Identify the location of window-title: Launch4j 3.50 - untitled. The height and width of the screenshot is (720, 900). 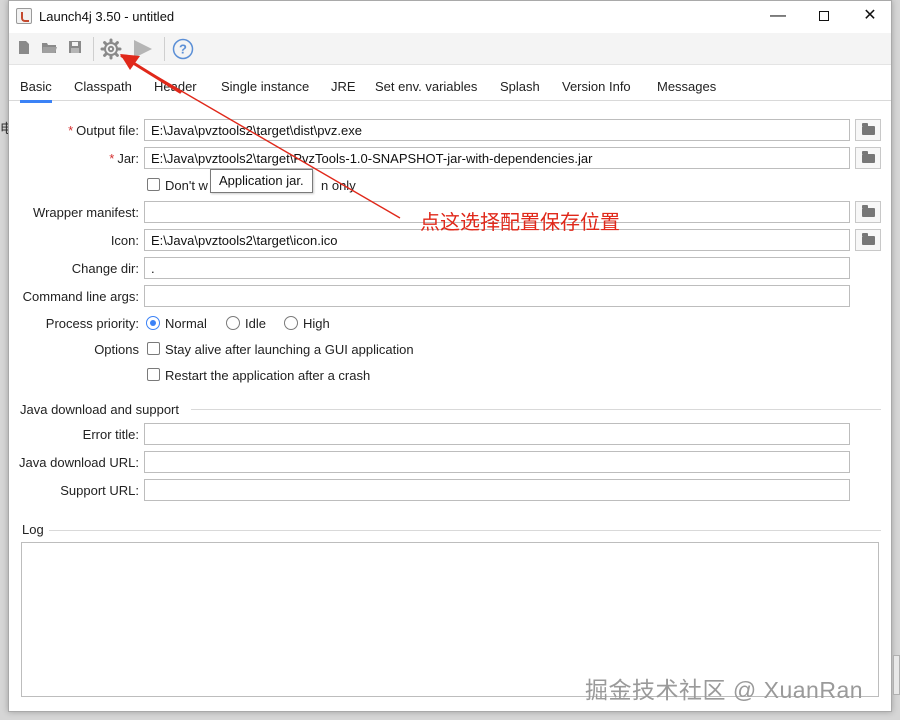
(107, 16).